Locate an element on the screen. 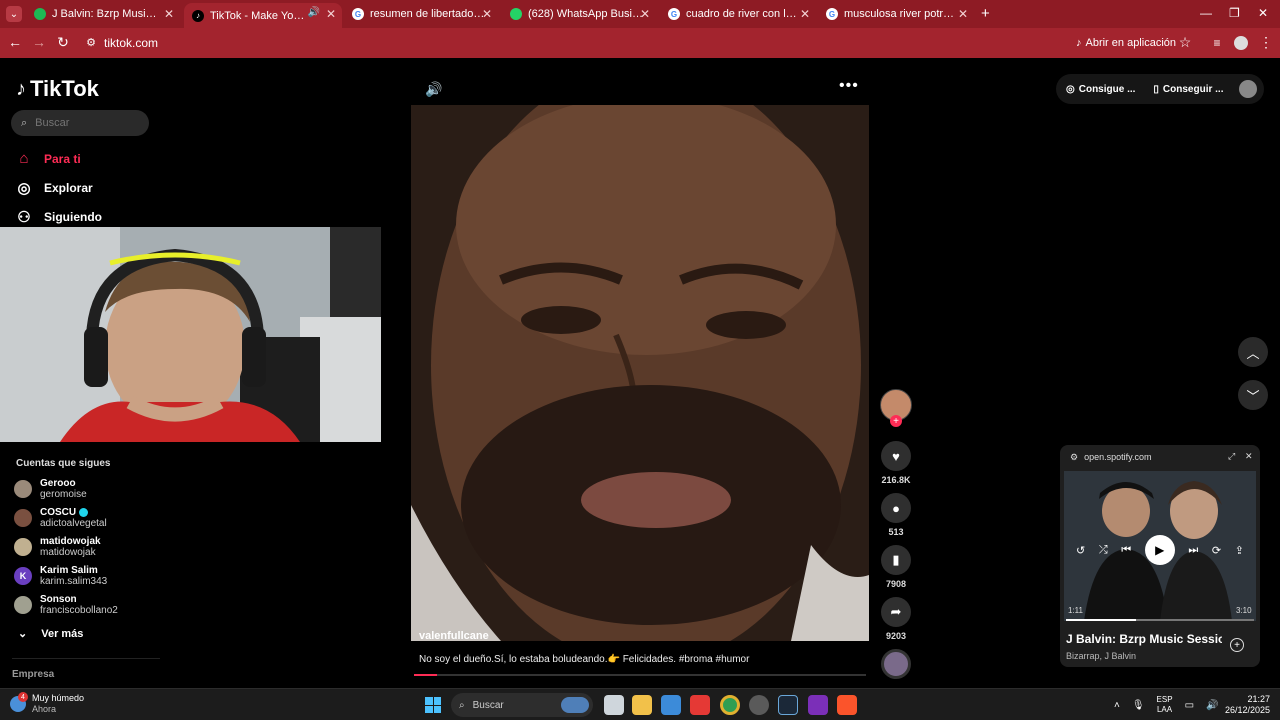 The height and width of the screenshot is (720, 1280). account-name: COSCU is located at coordinates (58, 512).